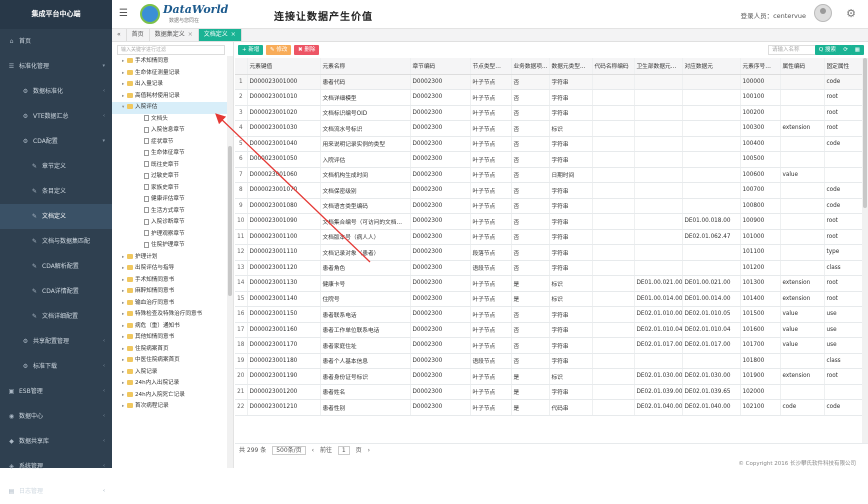 This screenshot has width=868, height=504. What do you see at coordinates (169, 304) in the screenshot?
I see `tree-node: ▸ 输血治疗同意书` at bounding box center [169, 304].